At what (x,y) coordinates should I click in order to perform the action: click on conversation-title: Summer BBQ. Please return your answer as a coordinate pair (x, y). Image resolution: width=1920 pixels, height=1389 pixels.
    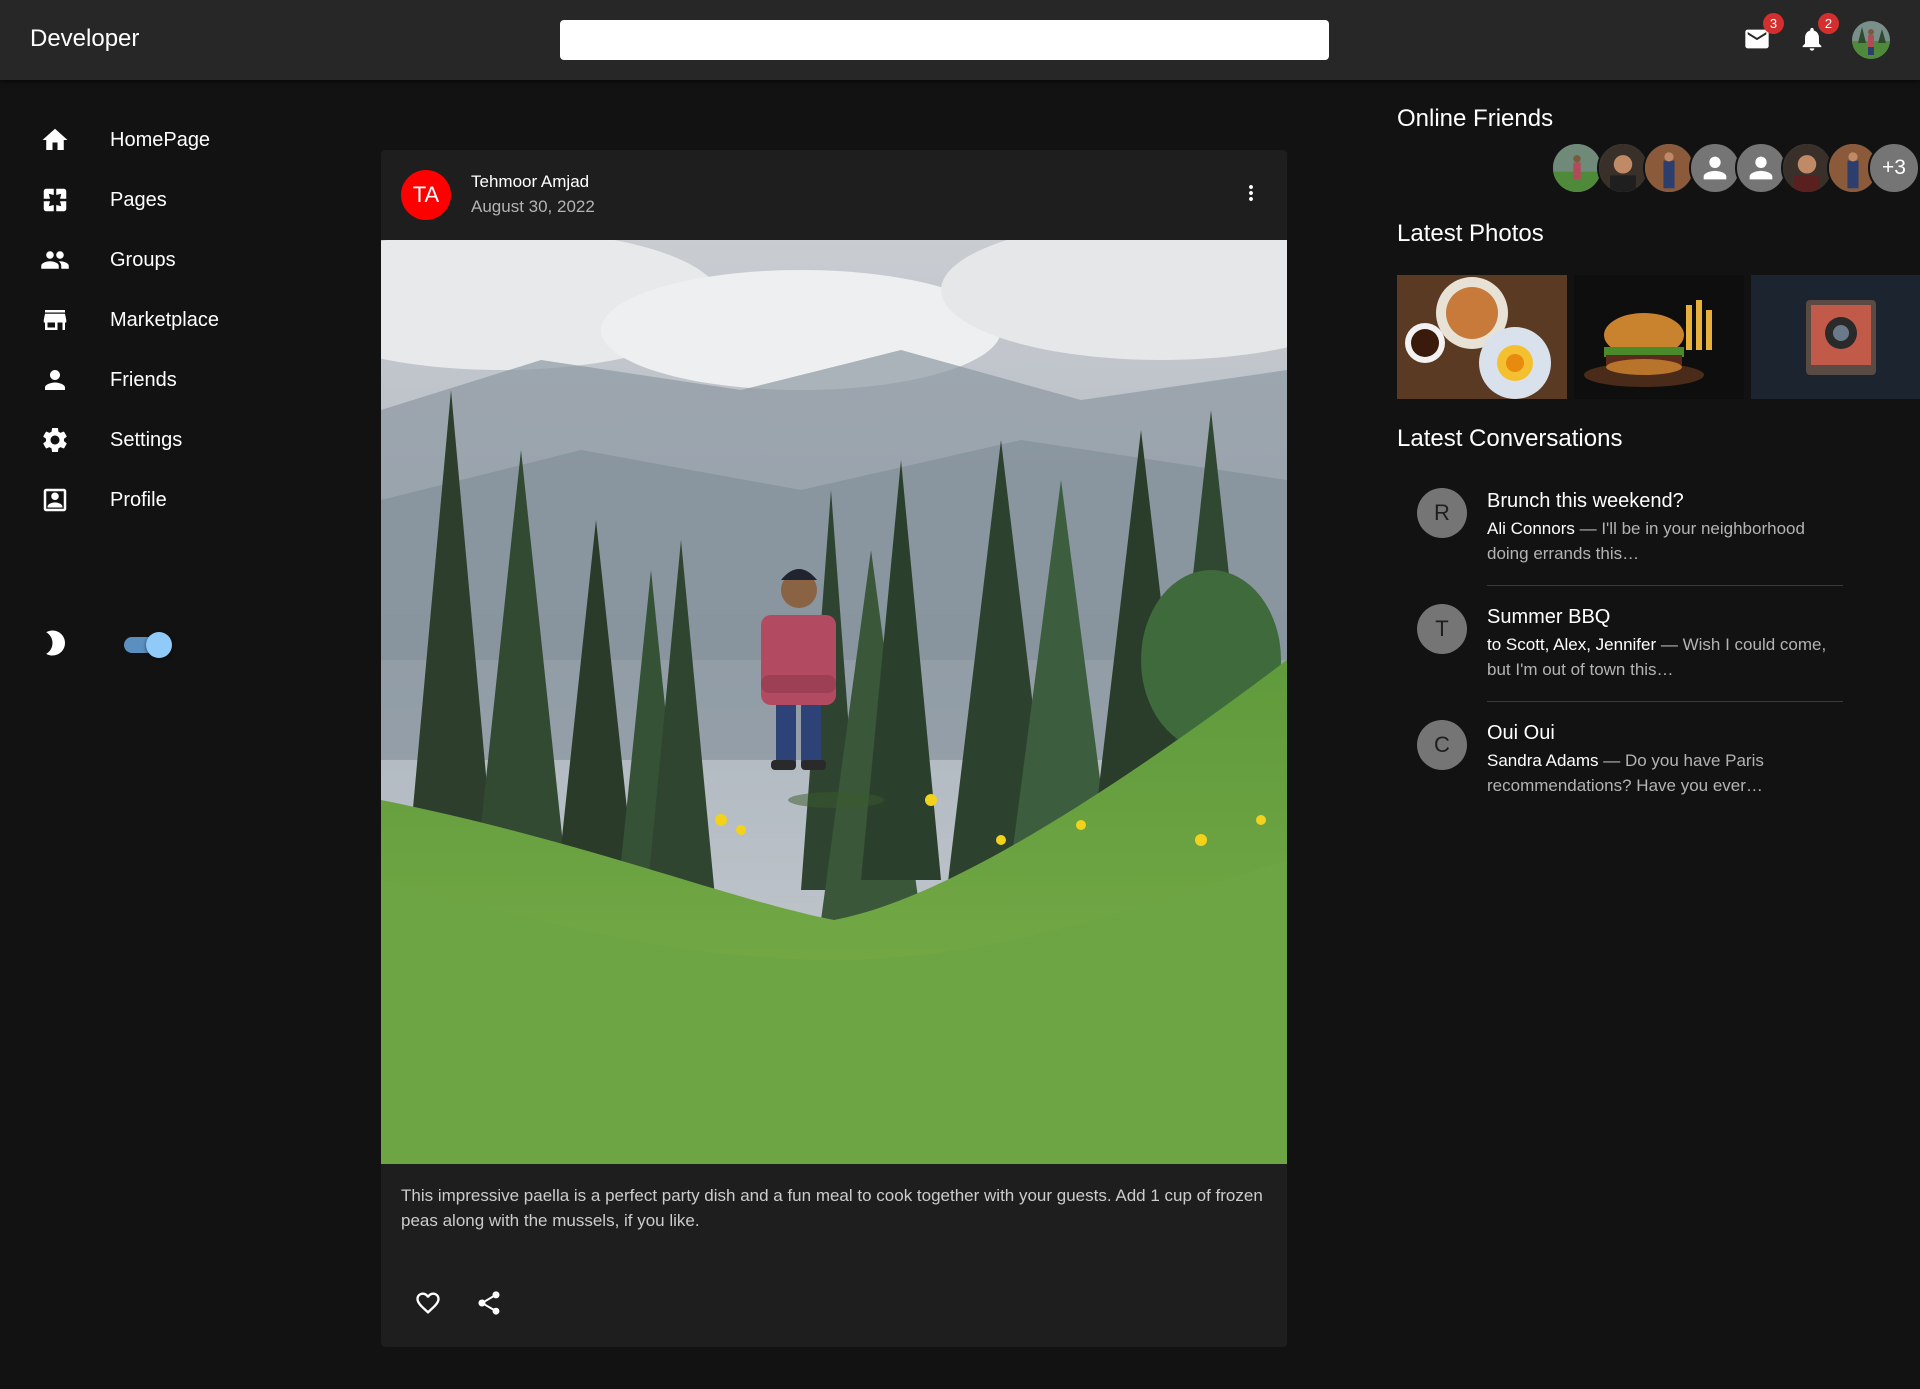
    Looking at the image, I should click on (1549, 617).